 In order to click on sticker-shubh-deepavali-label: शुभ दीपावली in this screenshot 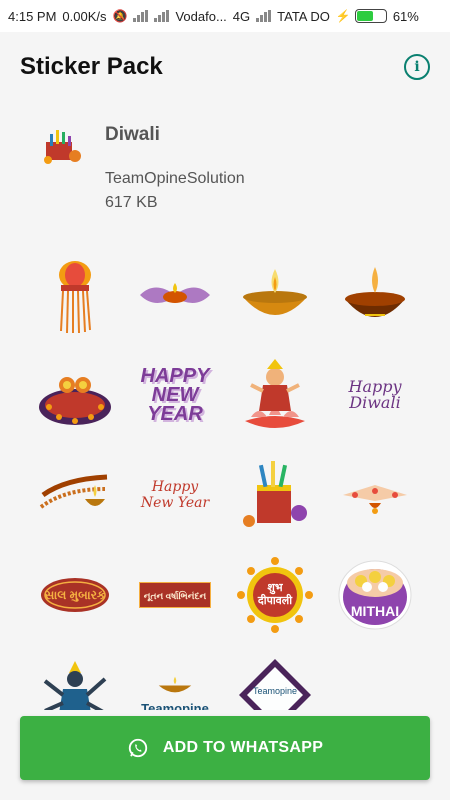, I will do `click(275, 594)`.